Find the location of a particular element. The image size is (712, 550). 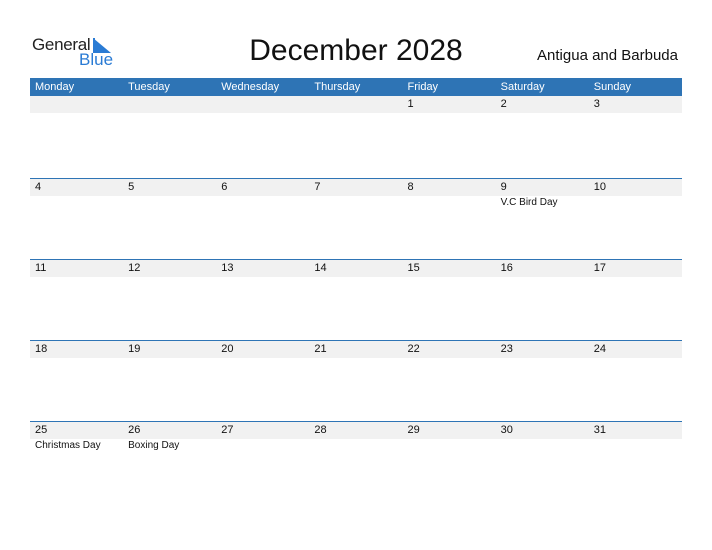

day-number: 29 is located at coordinates (413, 430).